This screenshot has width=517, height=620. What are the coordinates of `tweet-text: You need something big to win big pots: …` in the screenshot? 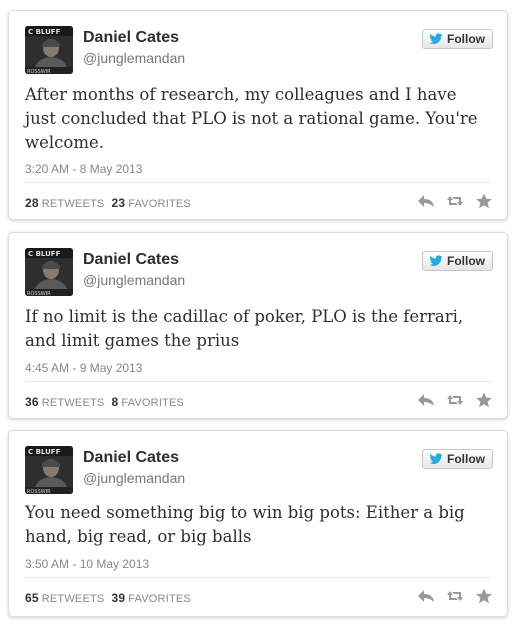 It's located at (245, 524).